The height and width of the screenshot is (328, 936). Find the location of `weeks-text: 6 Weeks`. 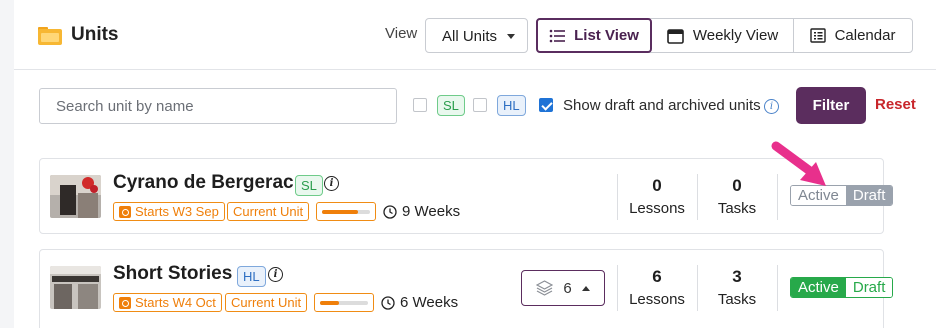

weeks-text: 6 Weeks is located at coordinates (429, 302).